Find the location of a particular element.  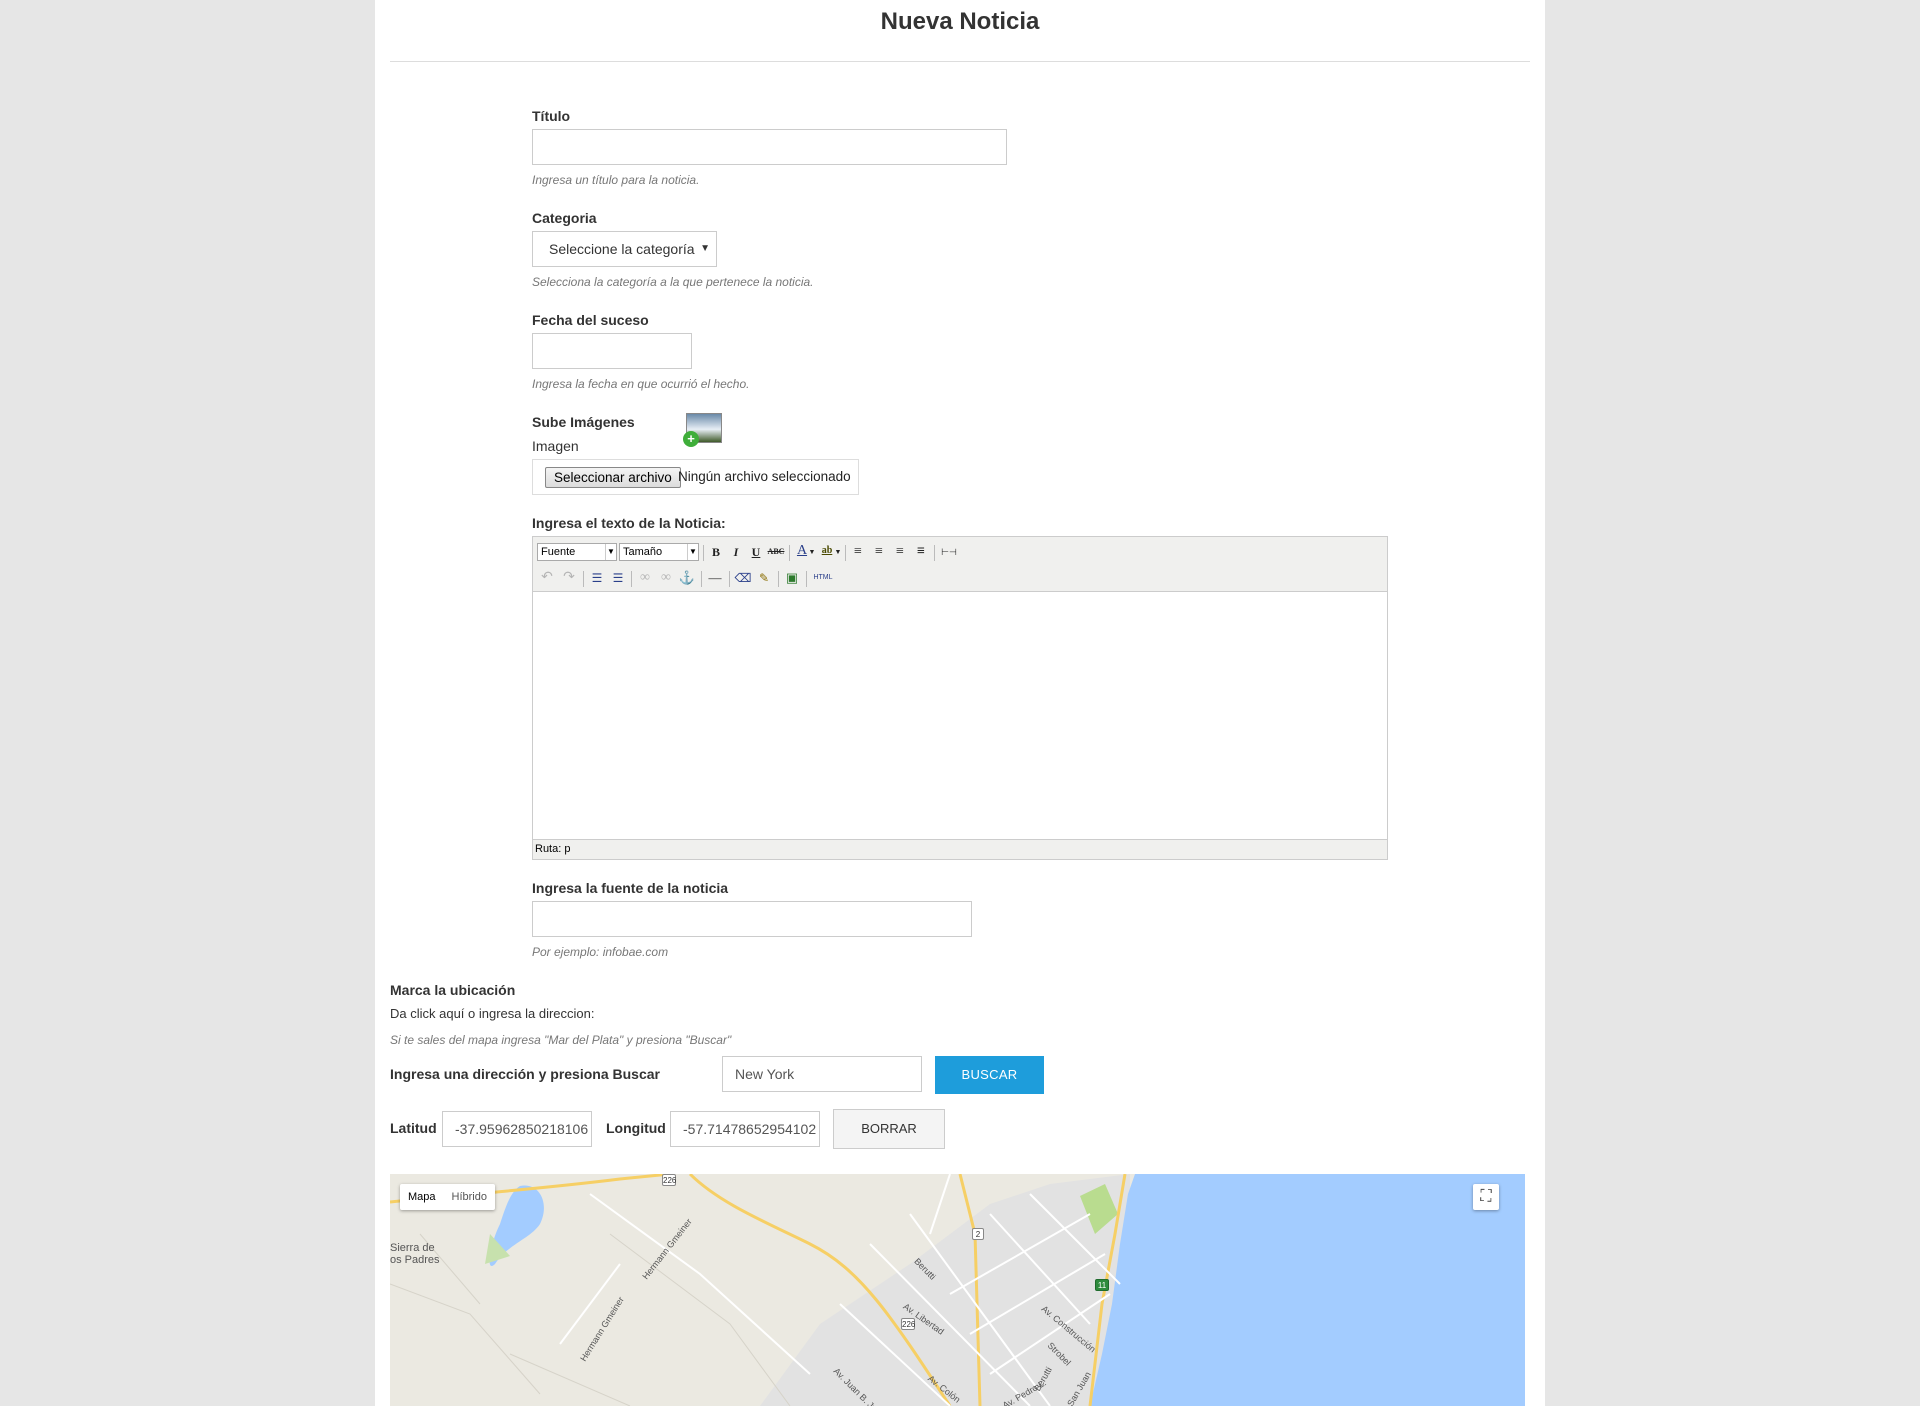

html-source-icon: HTML is located at coordinates (823, 578).